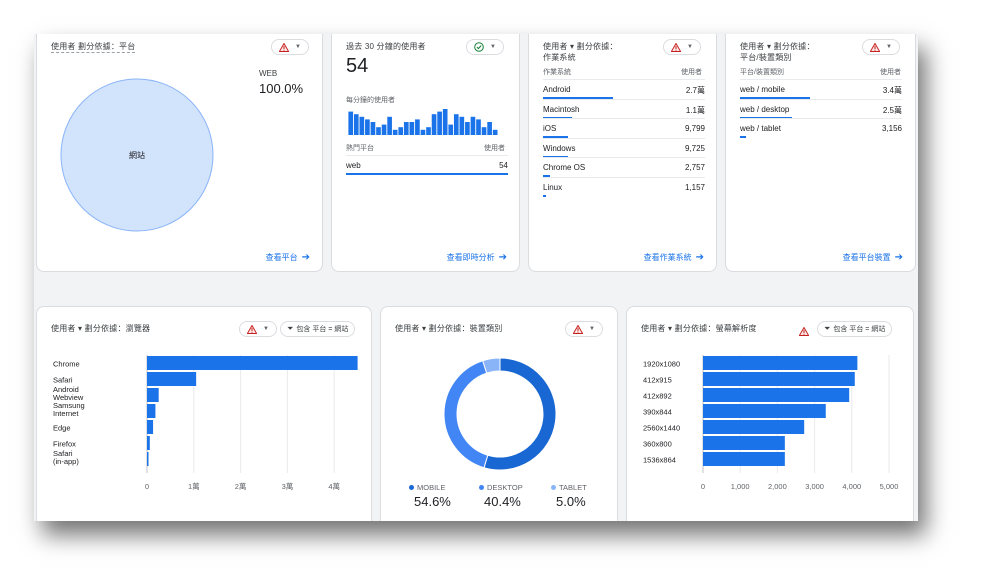 This screenshot has height=585, width=983. Describe the element at coordinates (353, 165) in the screenshot. I see `row-label: web` at that location.